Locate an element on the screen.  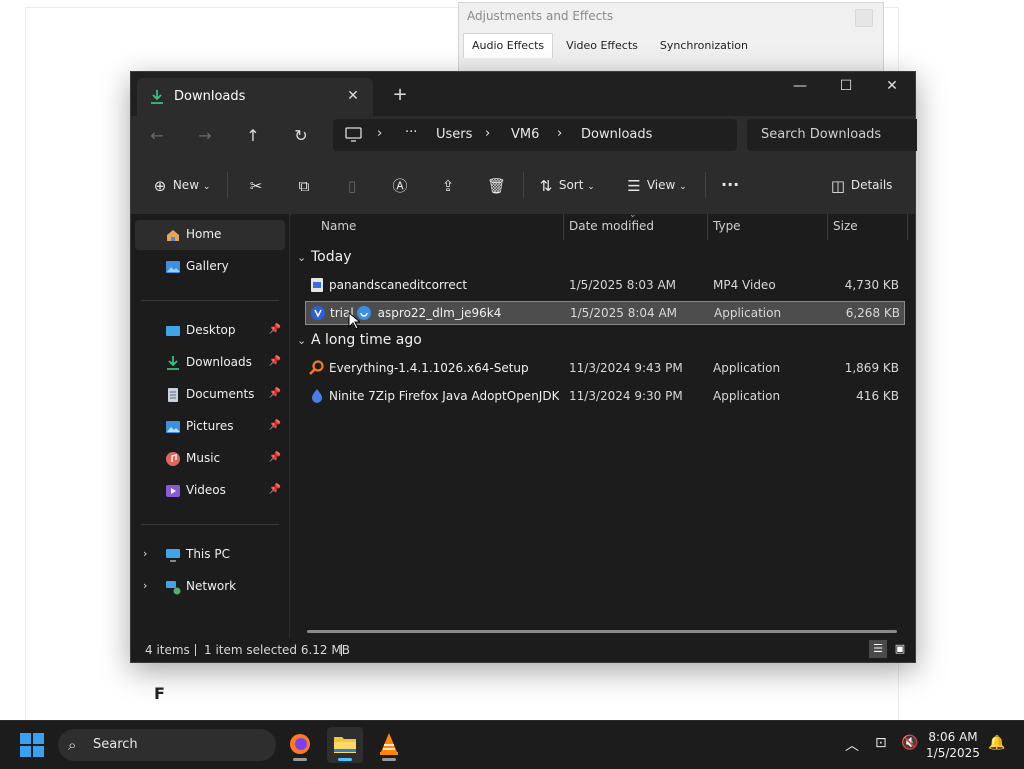
sidebar-item-label: Music is located at coordinates (203, 458).